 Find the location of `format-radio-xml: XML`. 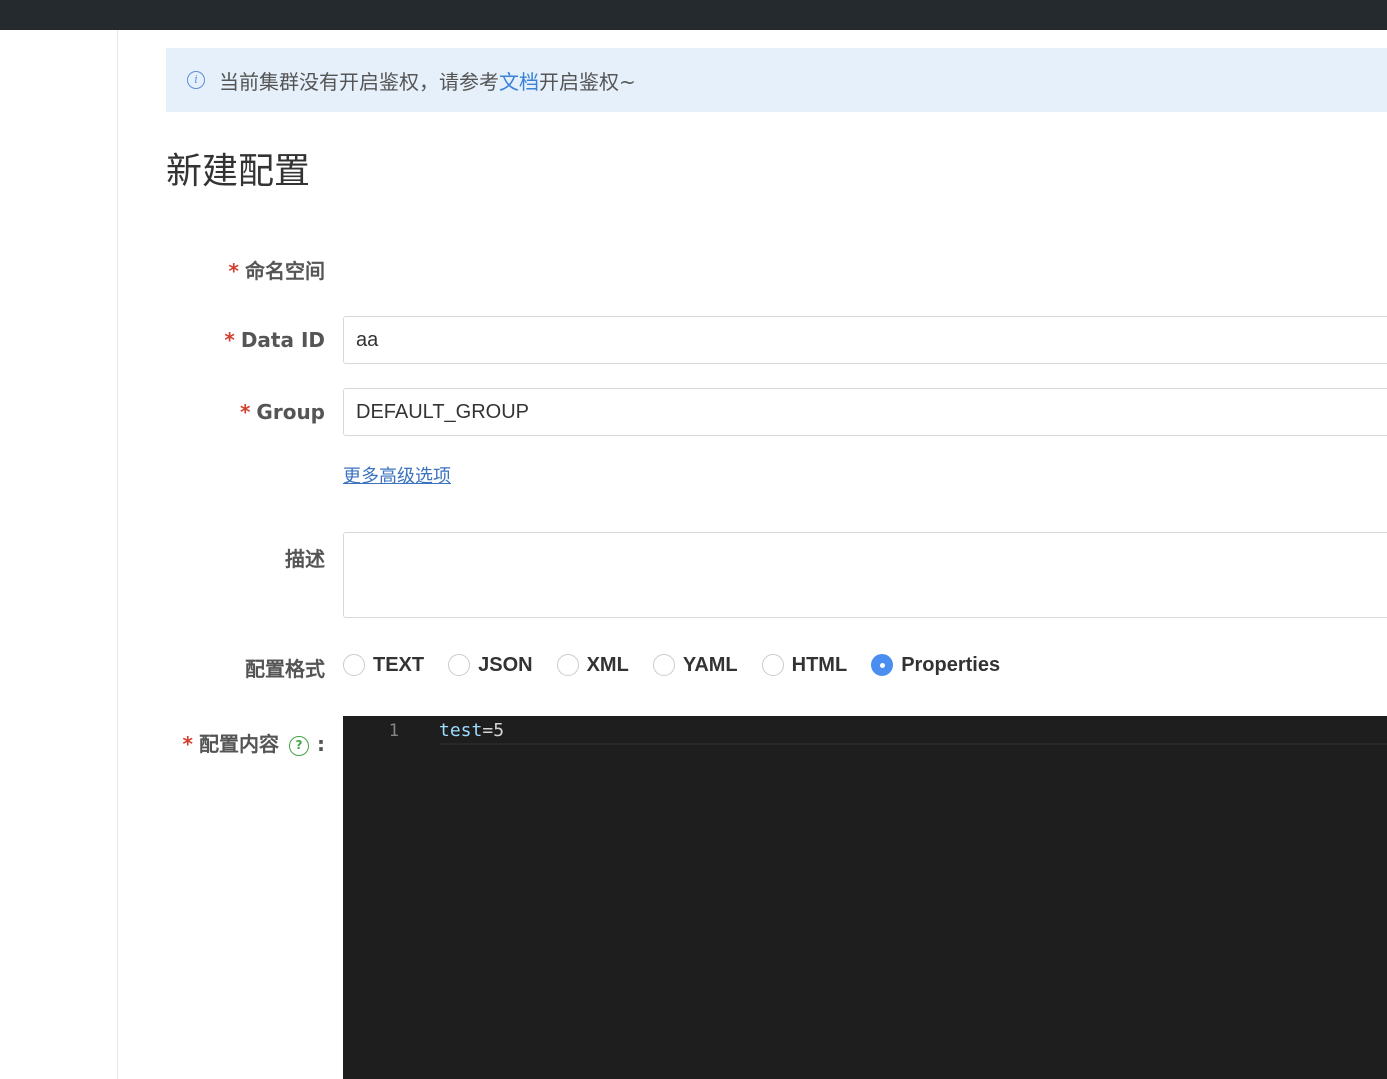

format-radio-xml: XML is located at coordinates (592, 665).